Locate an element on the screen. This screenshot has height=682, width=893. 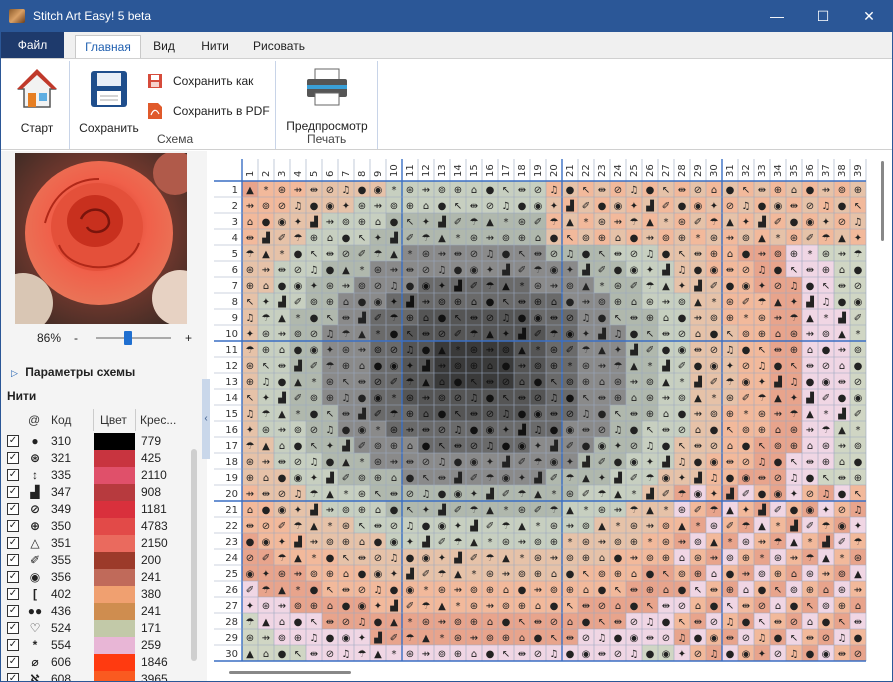
stitch-symbol: ↖ is located at coordinates (458, 206).